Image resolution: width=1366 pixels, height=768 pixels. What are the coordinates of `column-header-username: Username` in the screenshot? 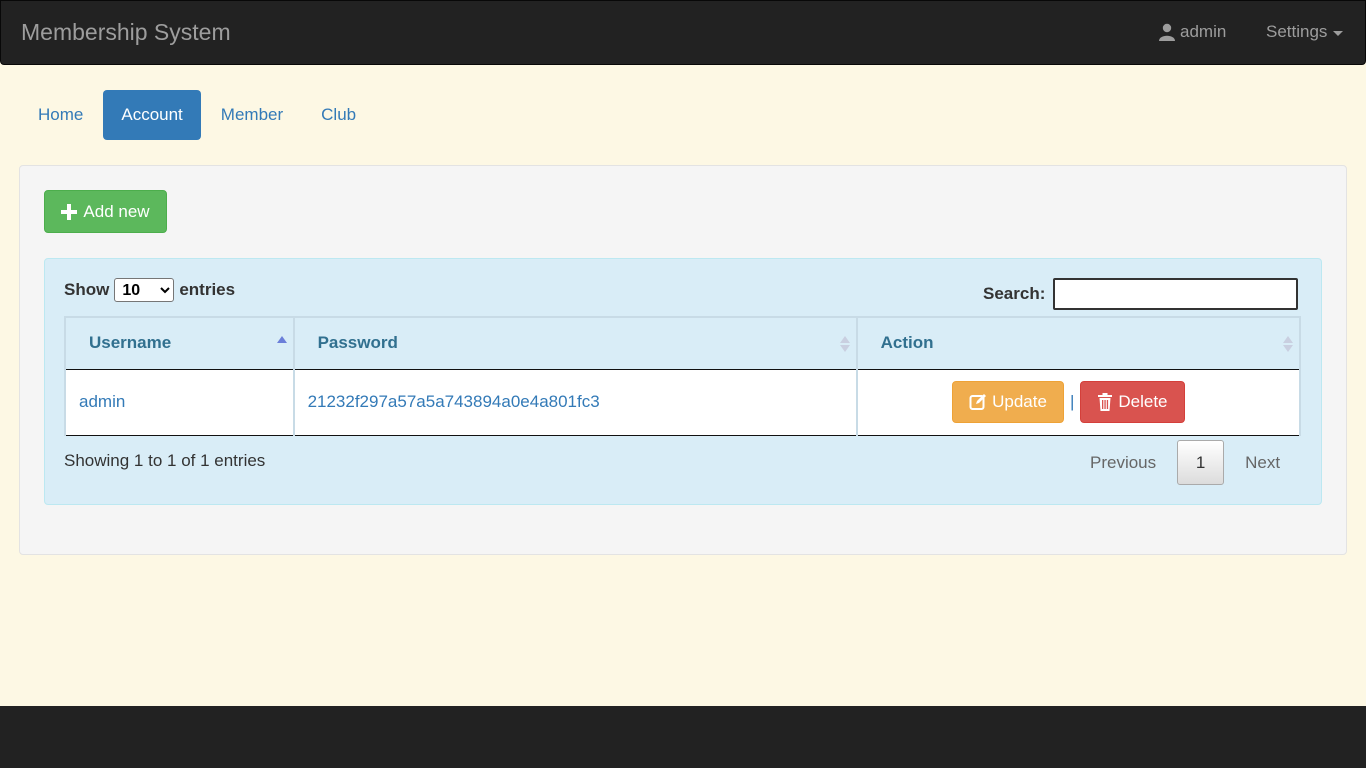 It's located at (179, 343).